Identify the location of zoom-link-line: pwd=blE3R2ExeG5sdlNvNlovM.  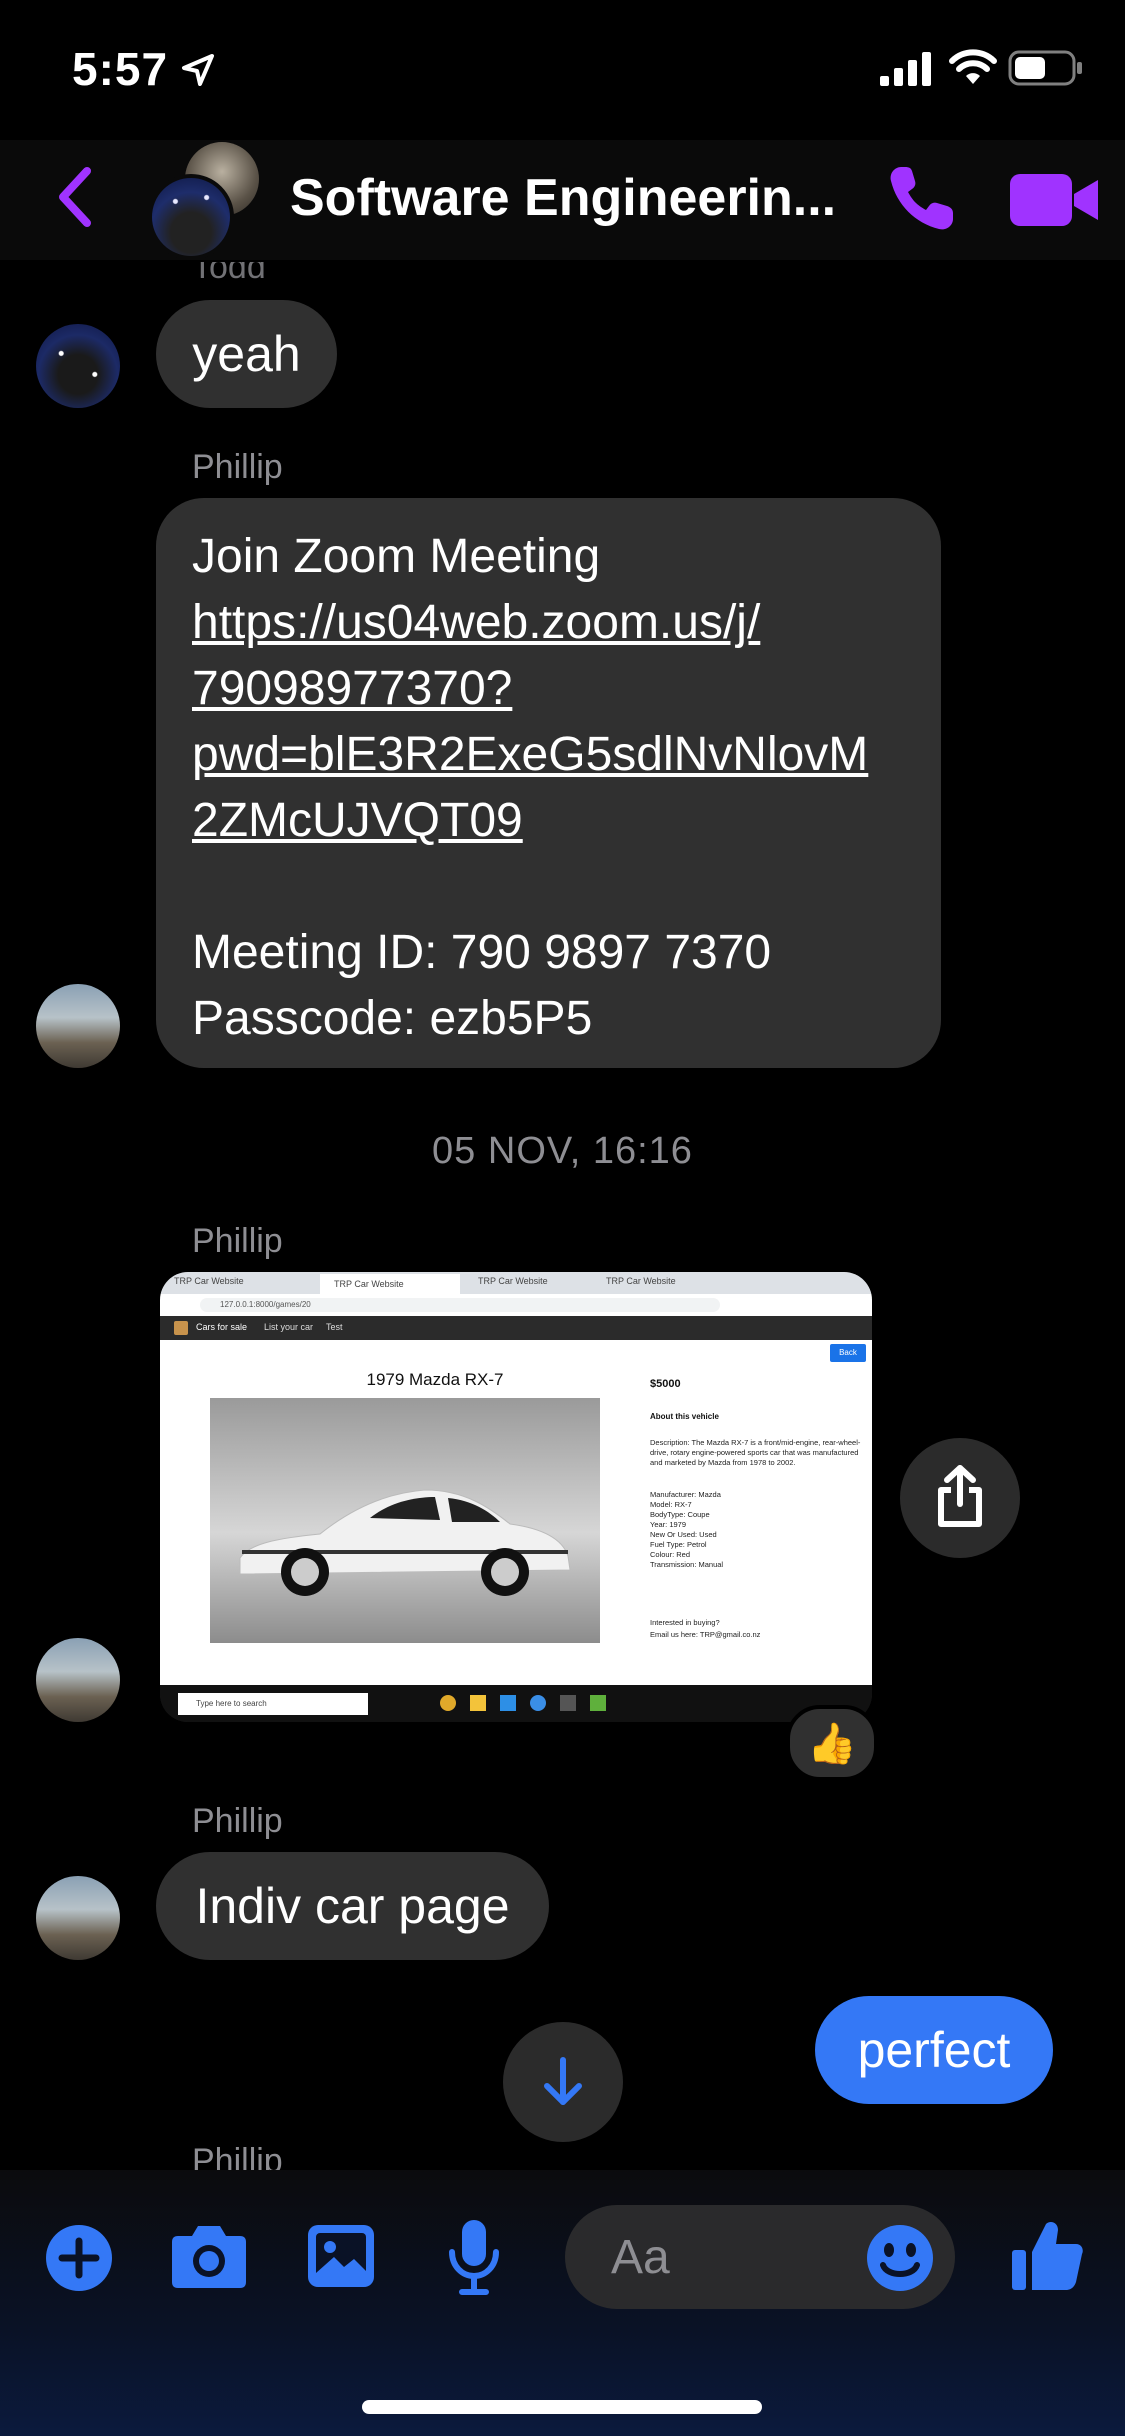
(548, 755).